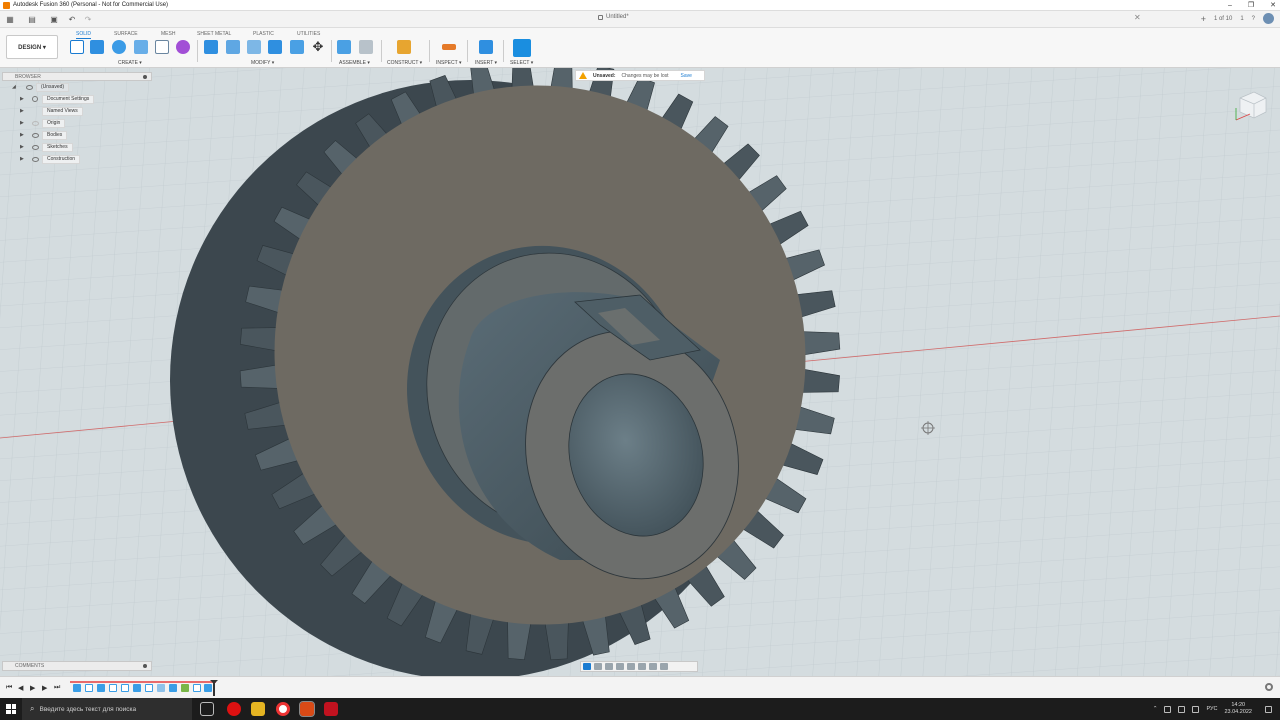 This screenshot has height=720, width=1280. I want to click on pattern-icon, so click(162, 47).